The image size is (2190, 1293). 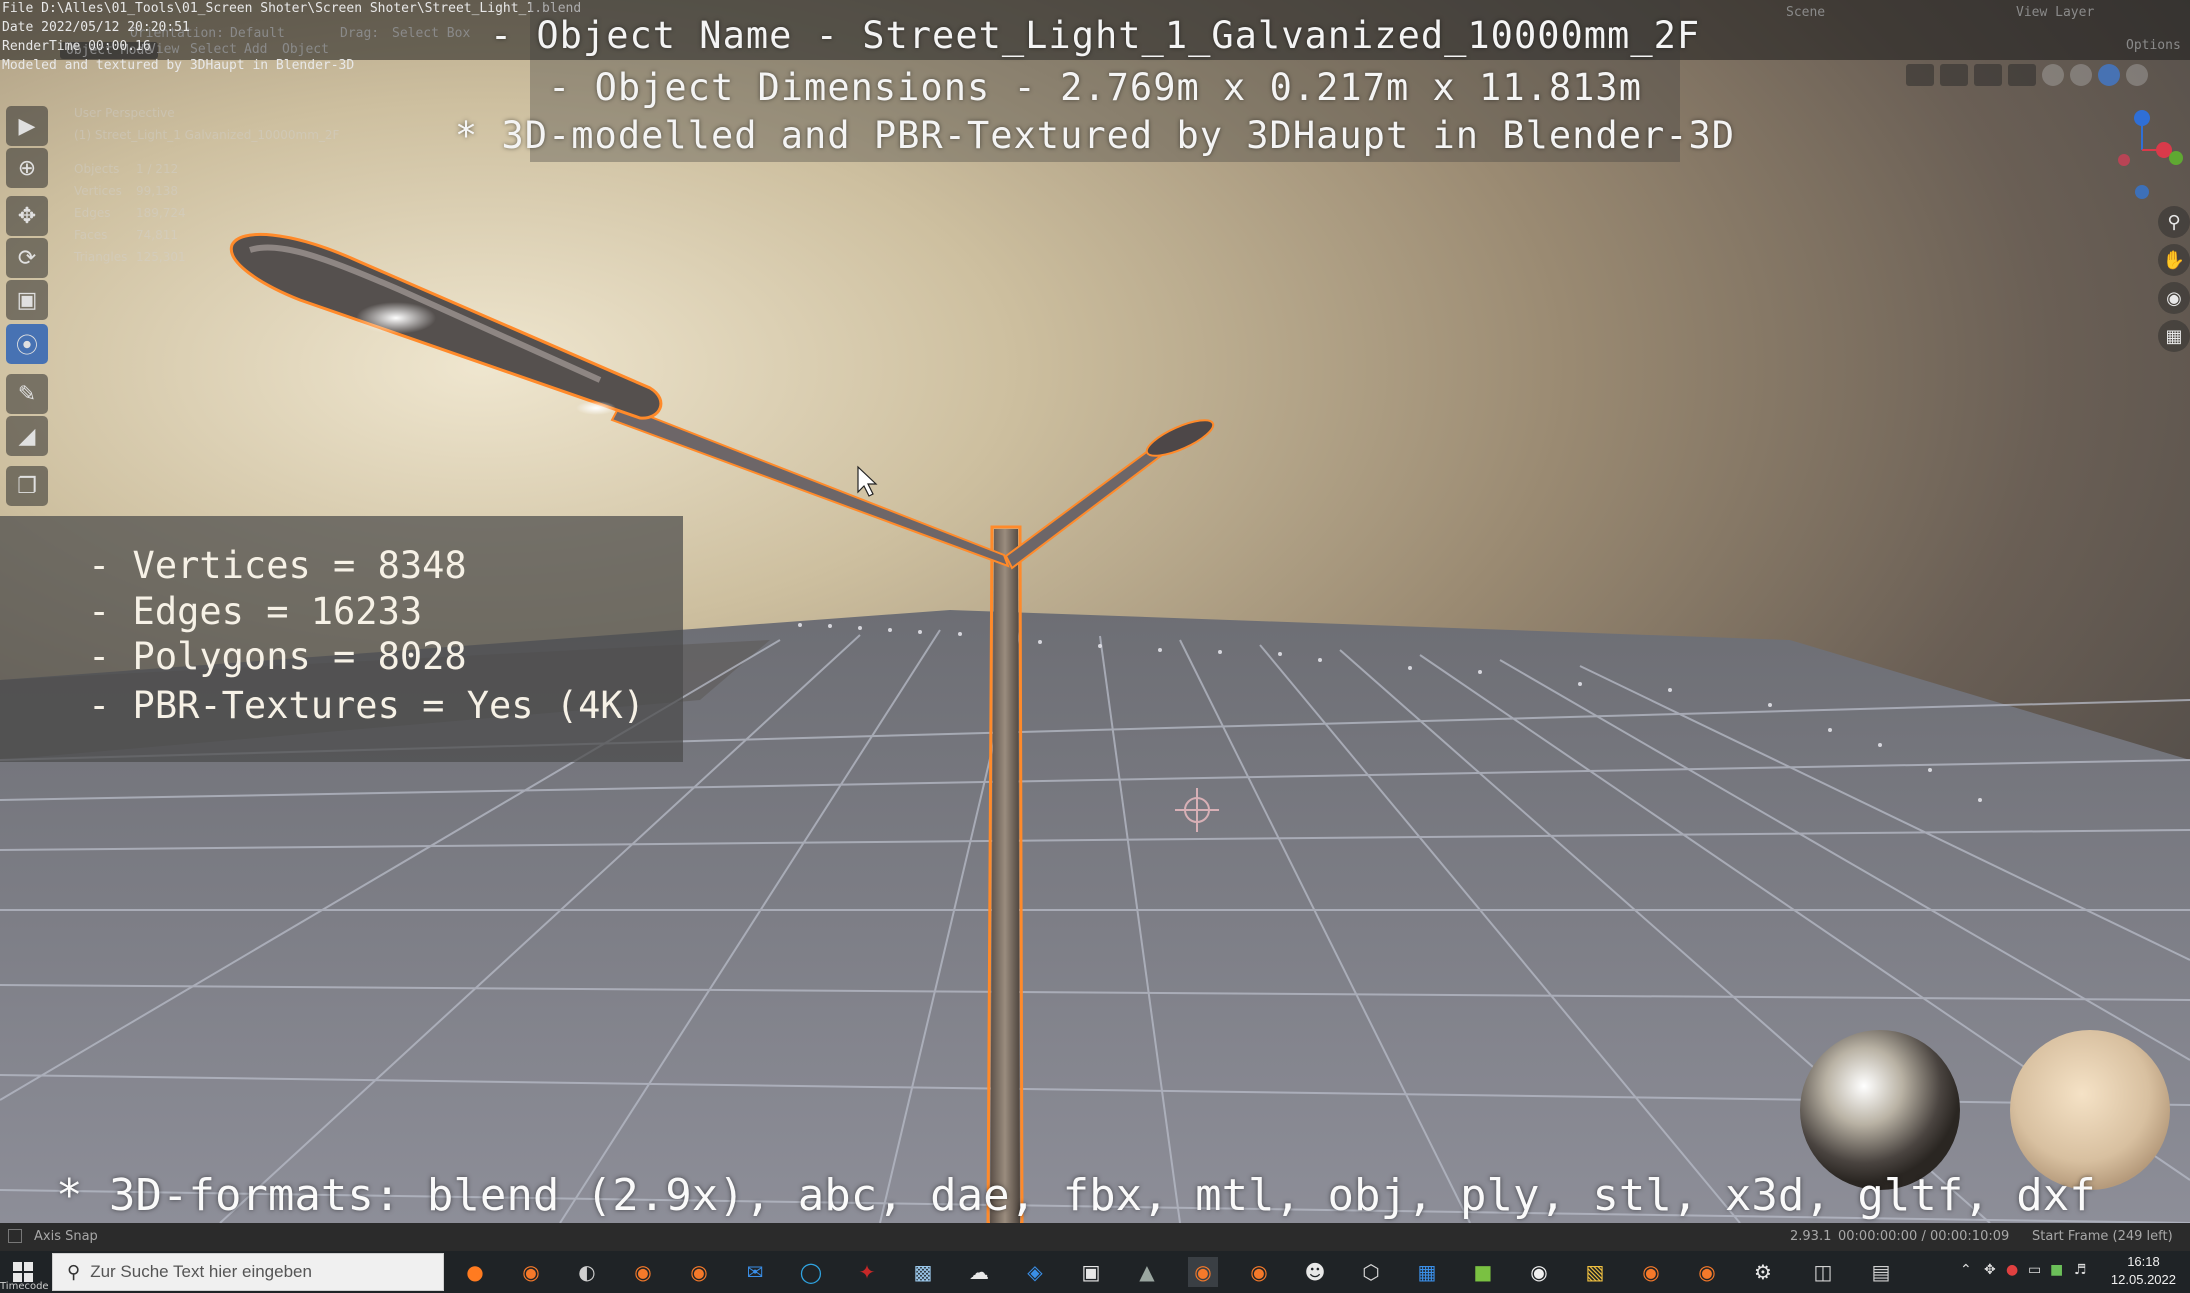 What do you see at coordinates (1954, 75) in the screenshot?
I see `gizmo-toggle-icon` at bounding box center [1954, 75].